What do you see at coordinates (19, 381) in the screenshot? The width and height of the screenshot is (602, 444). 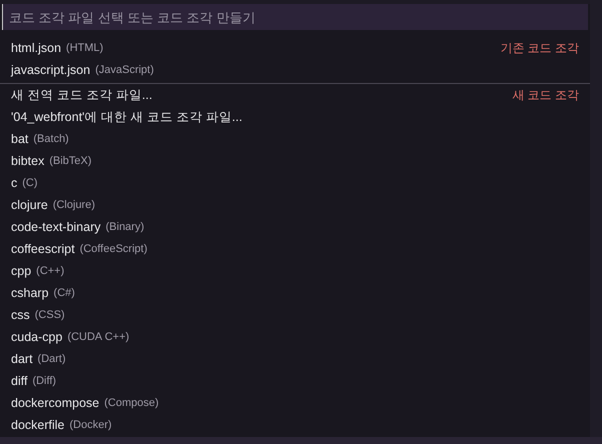 I see `item-name: diff` at bounding box center [19, 381].